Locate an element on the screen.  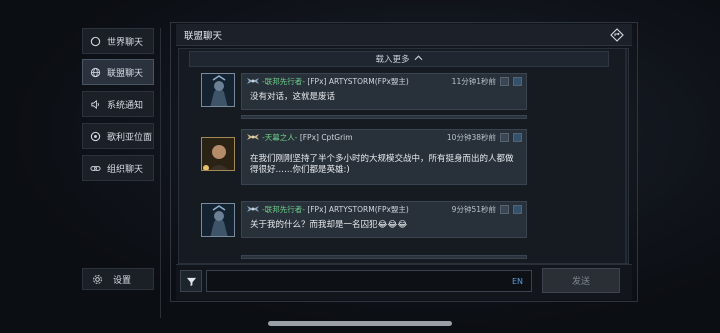
message-time: 10分钟38秒前 is located at coordinates (471, 137).